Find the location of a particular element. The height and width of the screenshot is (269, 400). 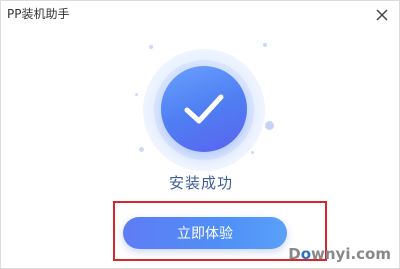

close-button is located at coordinates (382, 14).